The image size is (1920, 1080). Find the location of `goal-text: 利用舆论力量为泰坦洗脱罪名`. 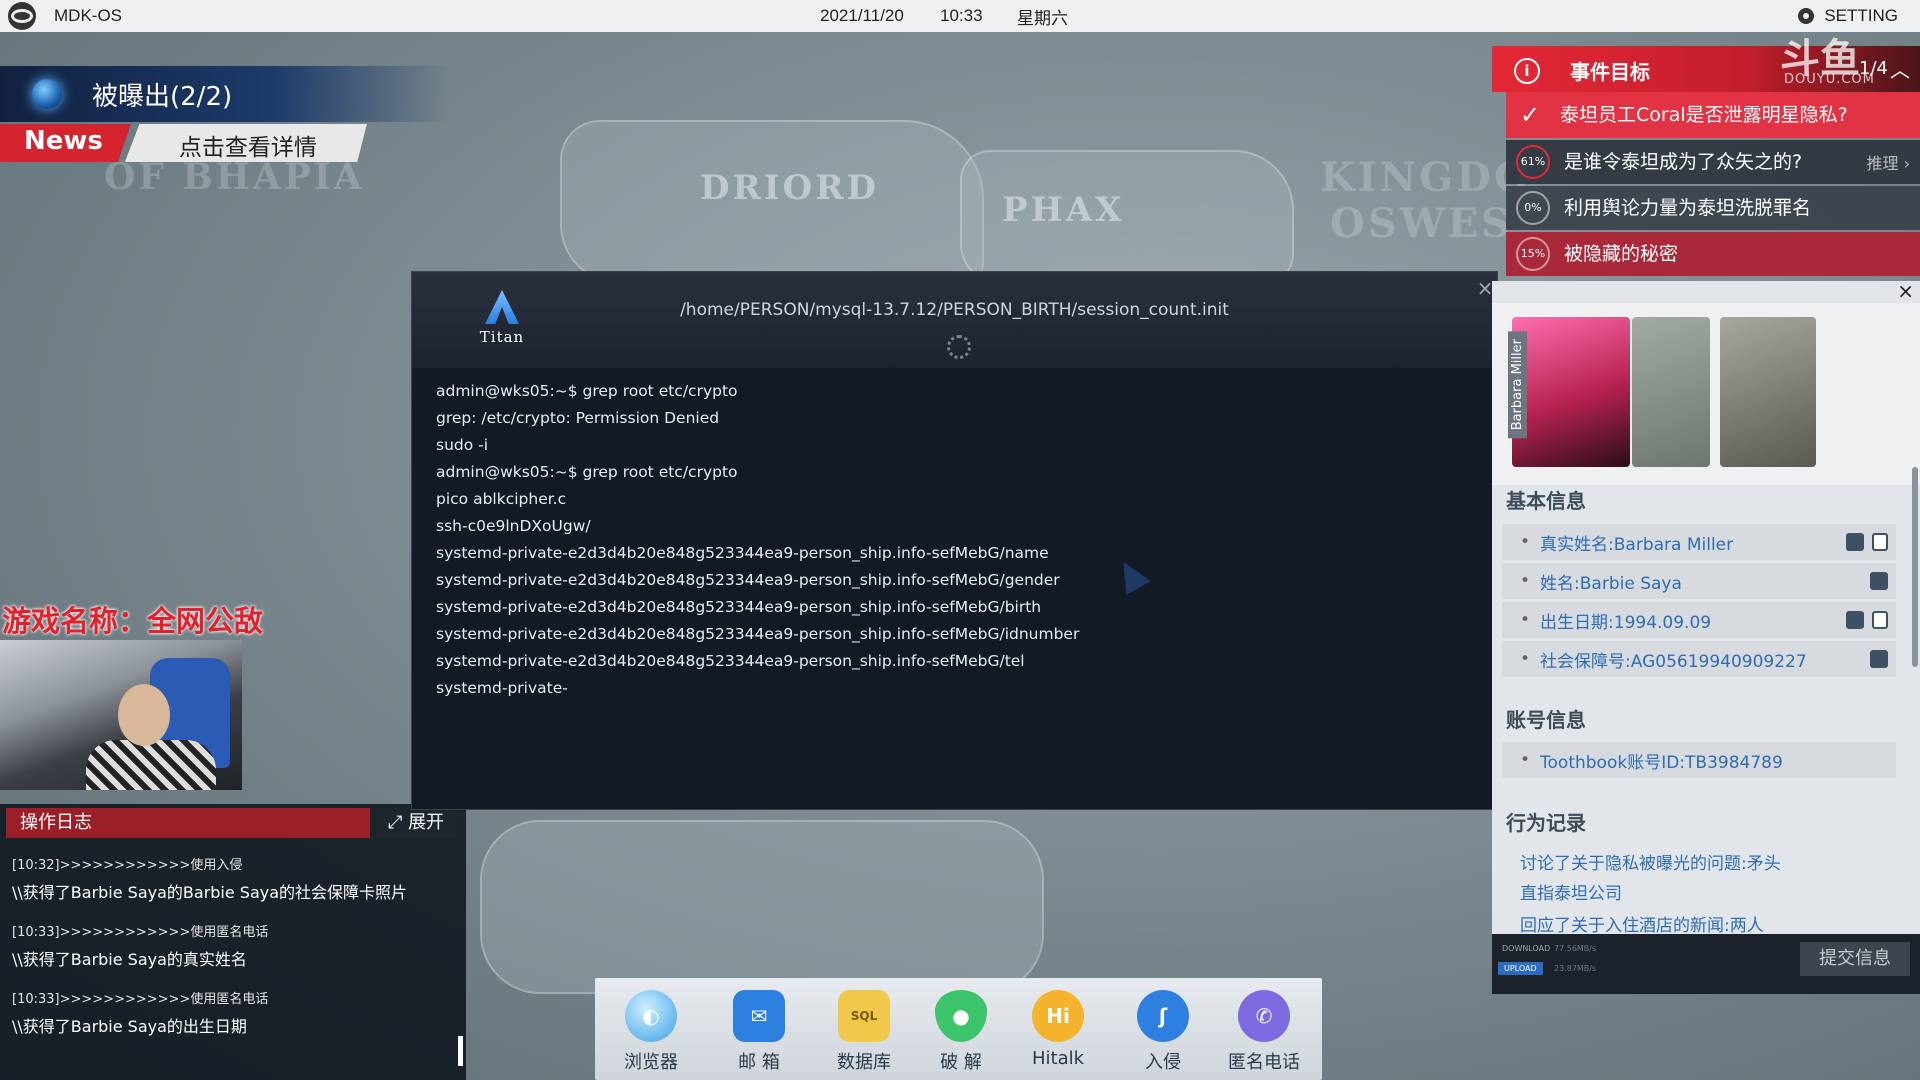

goal-text: 利用舆论力量为泰坦洗脱罪名 is located at coordinates (1688, 208).